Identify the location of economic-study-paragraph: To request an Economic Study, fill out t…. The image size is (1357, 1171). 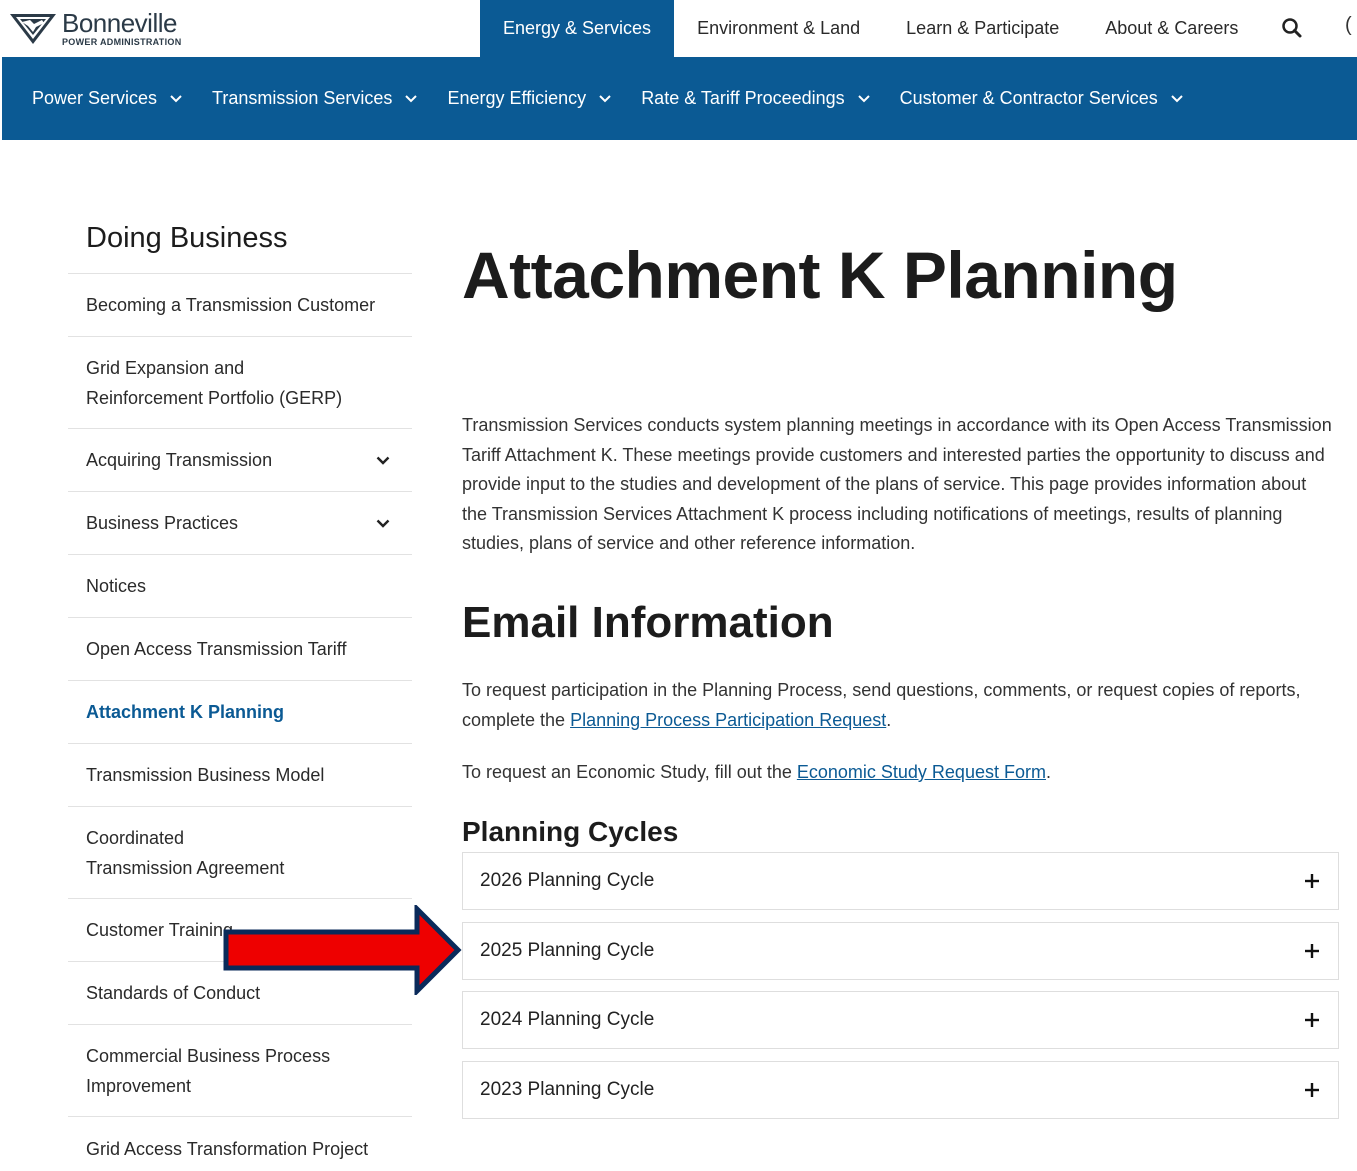
(897, 773).